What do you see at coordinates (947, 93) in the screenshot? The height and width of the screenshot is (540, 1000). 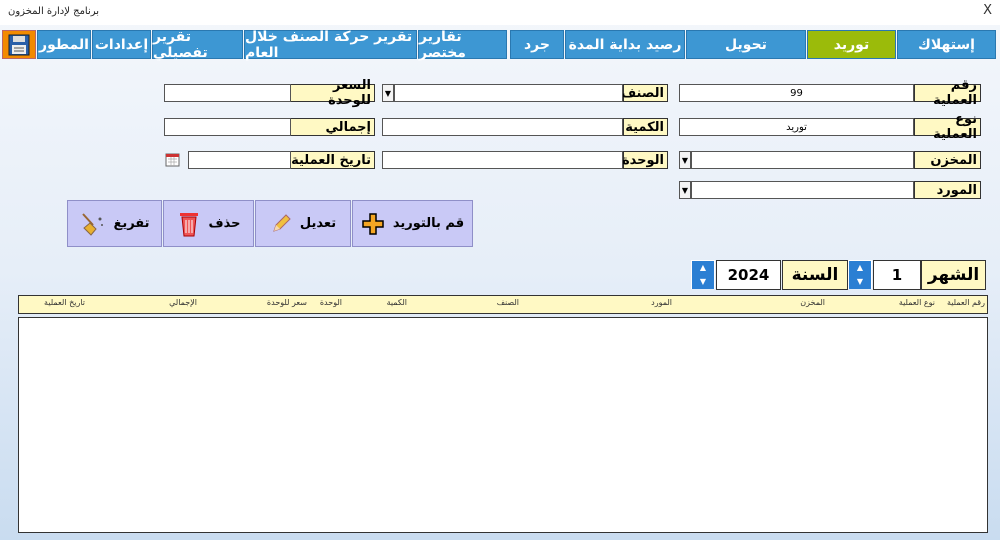 I see `op-number-label: رقم العملية` at bounding box center [947, 93].